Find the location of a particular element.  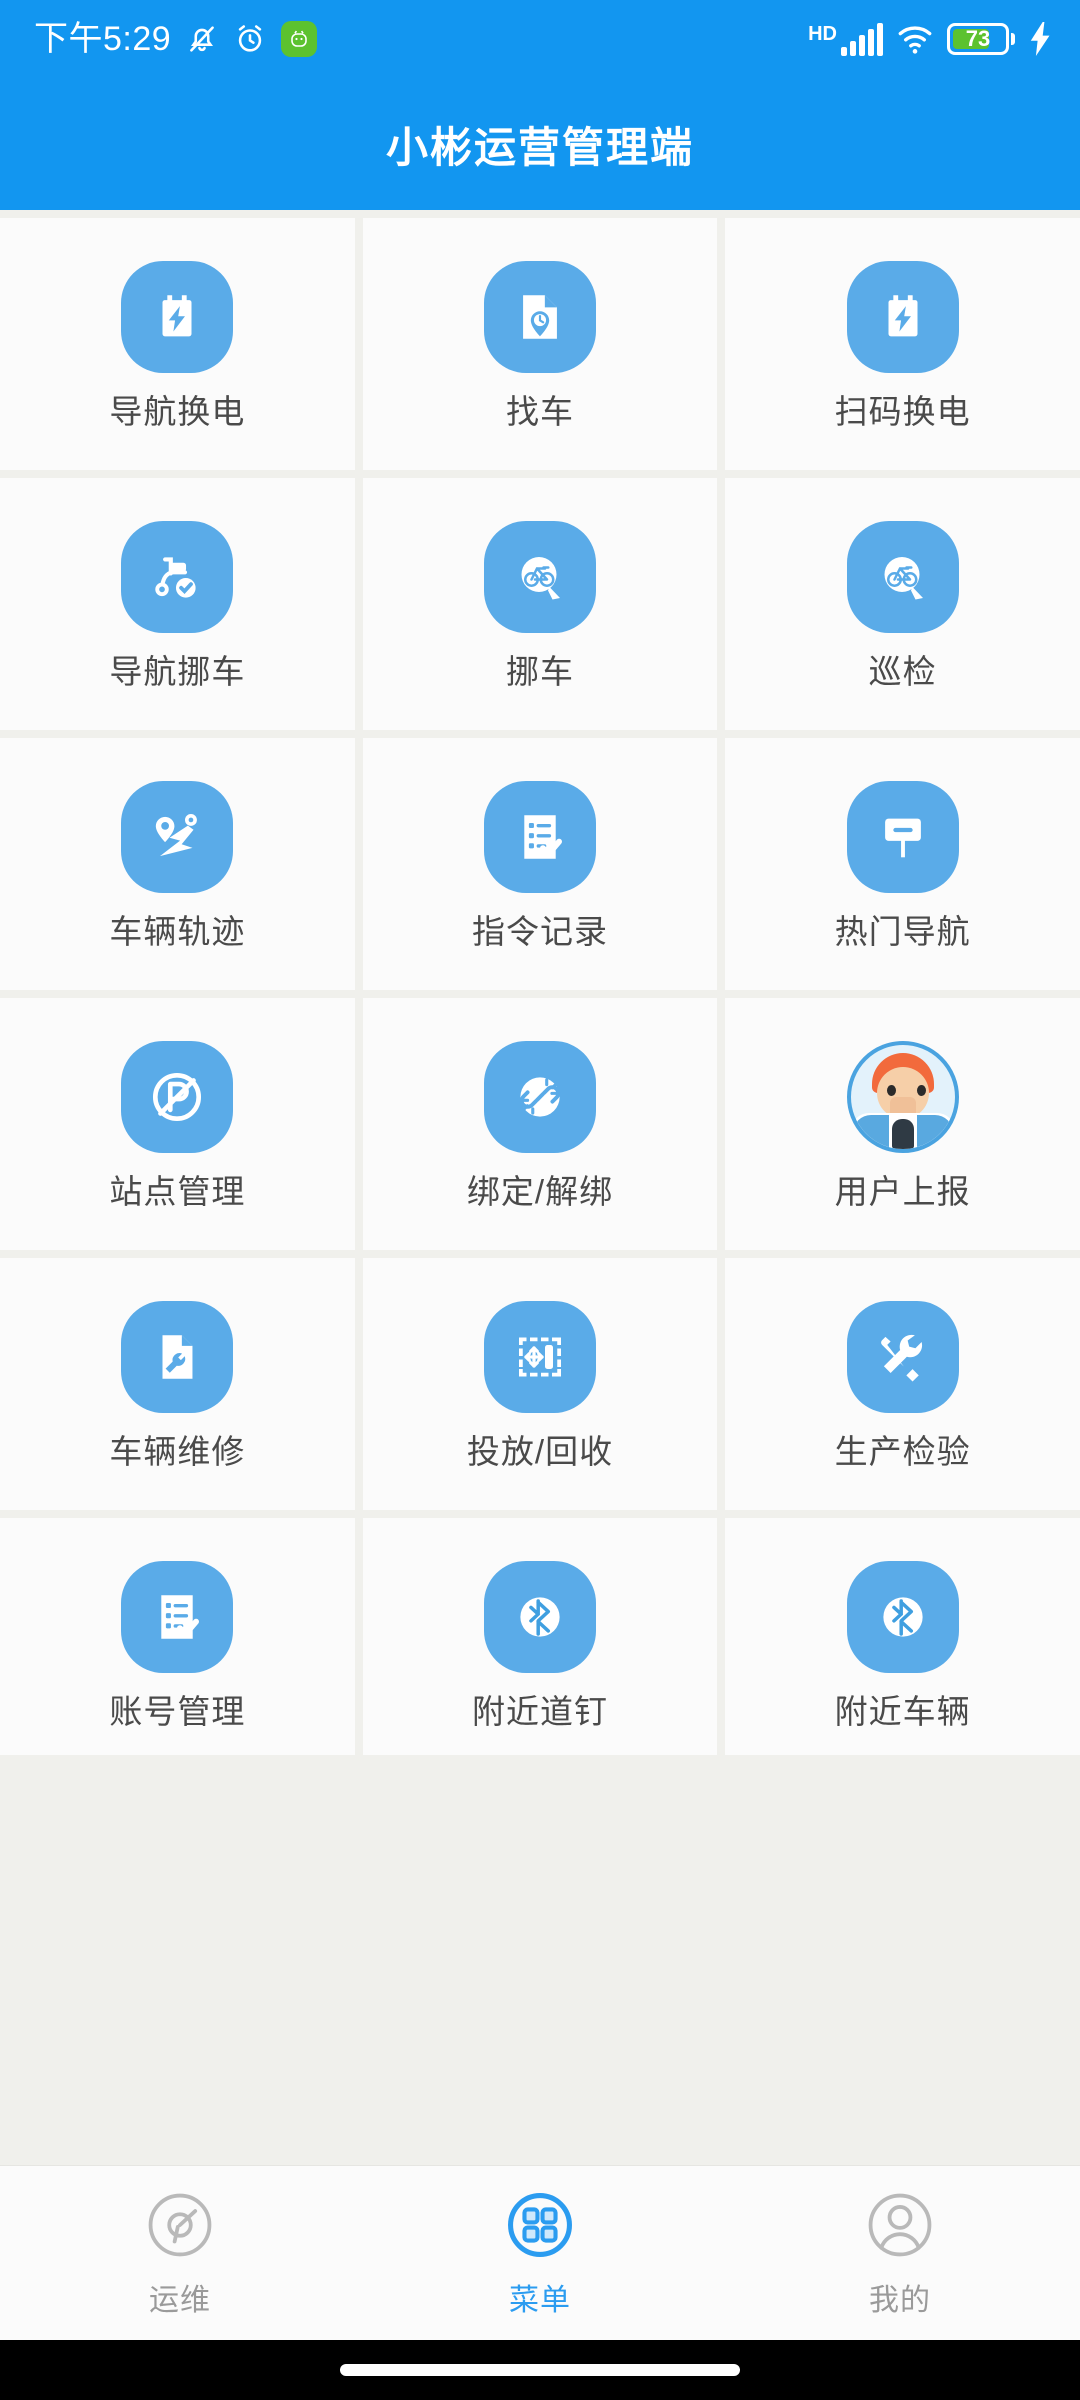

nav-item-menu: 菜单 is located at coordinates (540, 2253).